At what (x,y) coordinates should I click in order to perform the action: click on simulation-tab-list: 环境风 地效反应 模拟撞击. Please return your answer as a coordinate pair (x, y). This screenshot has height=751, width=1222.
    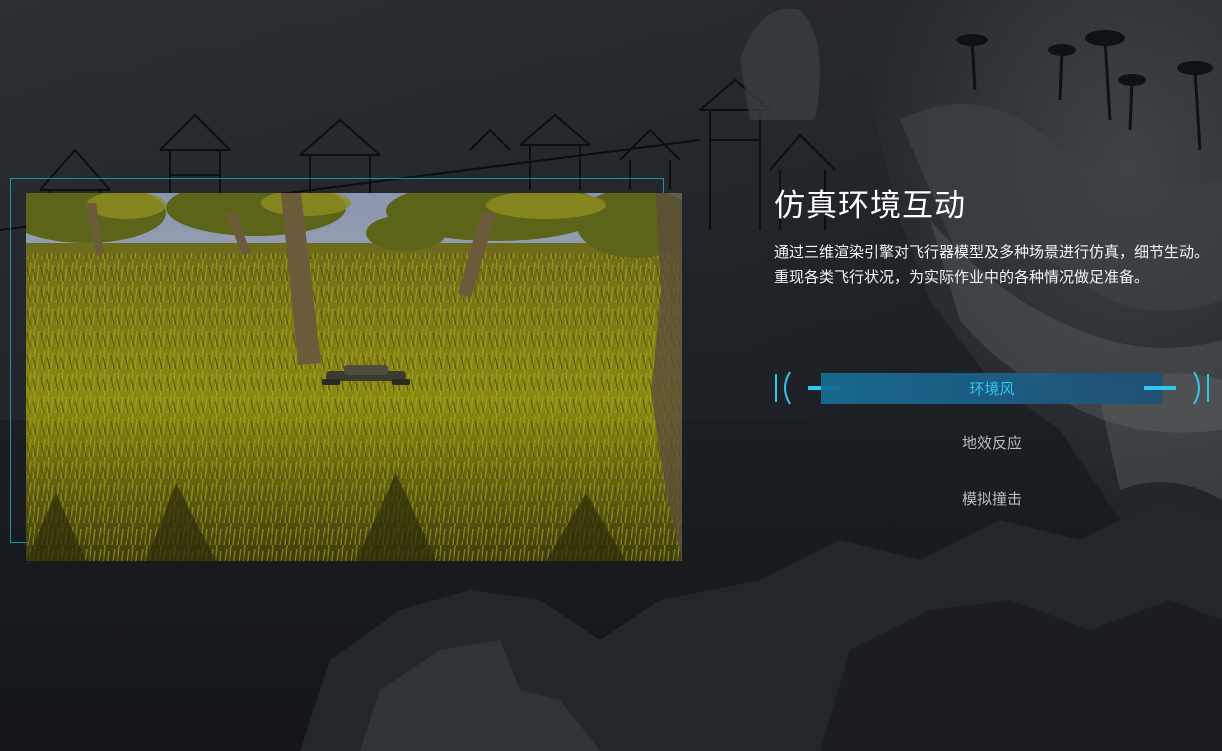
    Looking at the image, I should click on (992, 450).